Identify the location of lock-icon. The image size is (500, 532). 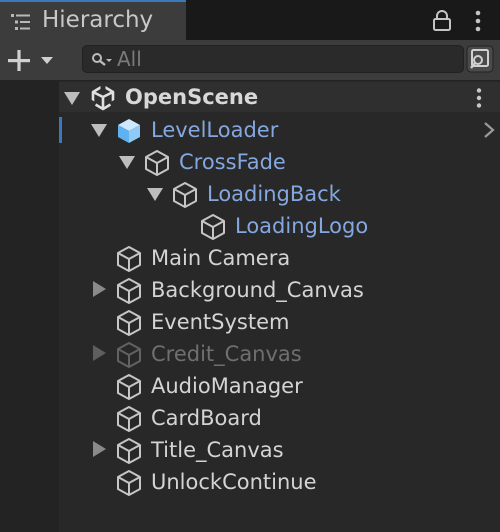
(442, 23).